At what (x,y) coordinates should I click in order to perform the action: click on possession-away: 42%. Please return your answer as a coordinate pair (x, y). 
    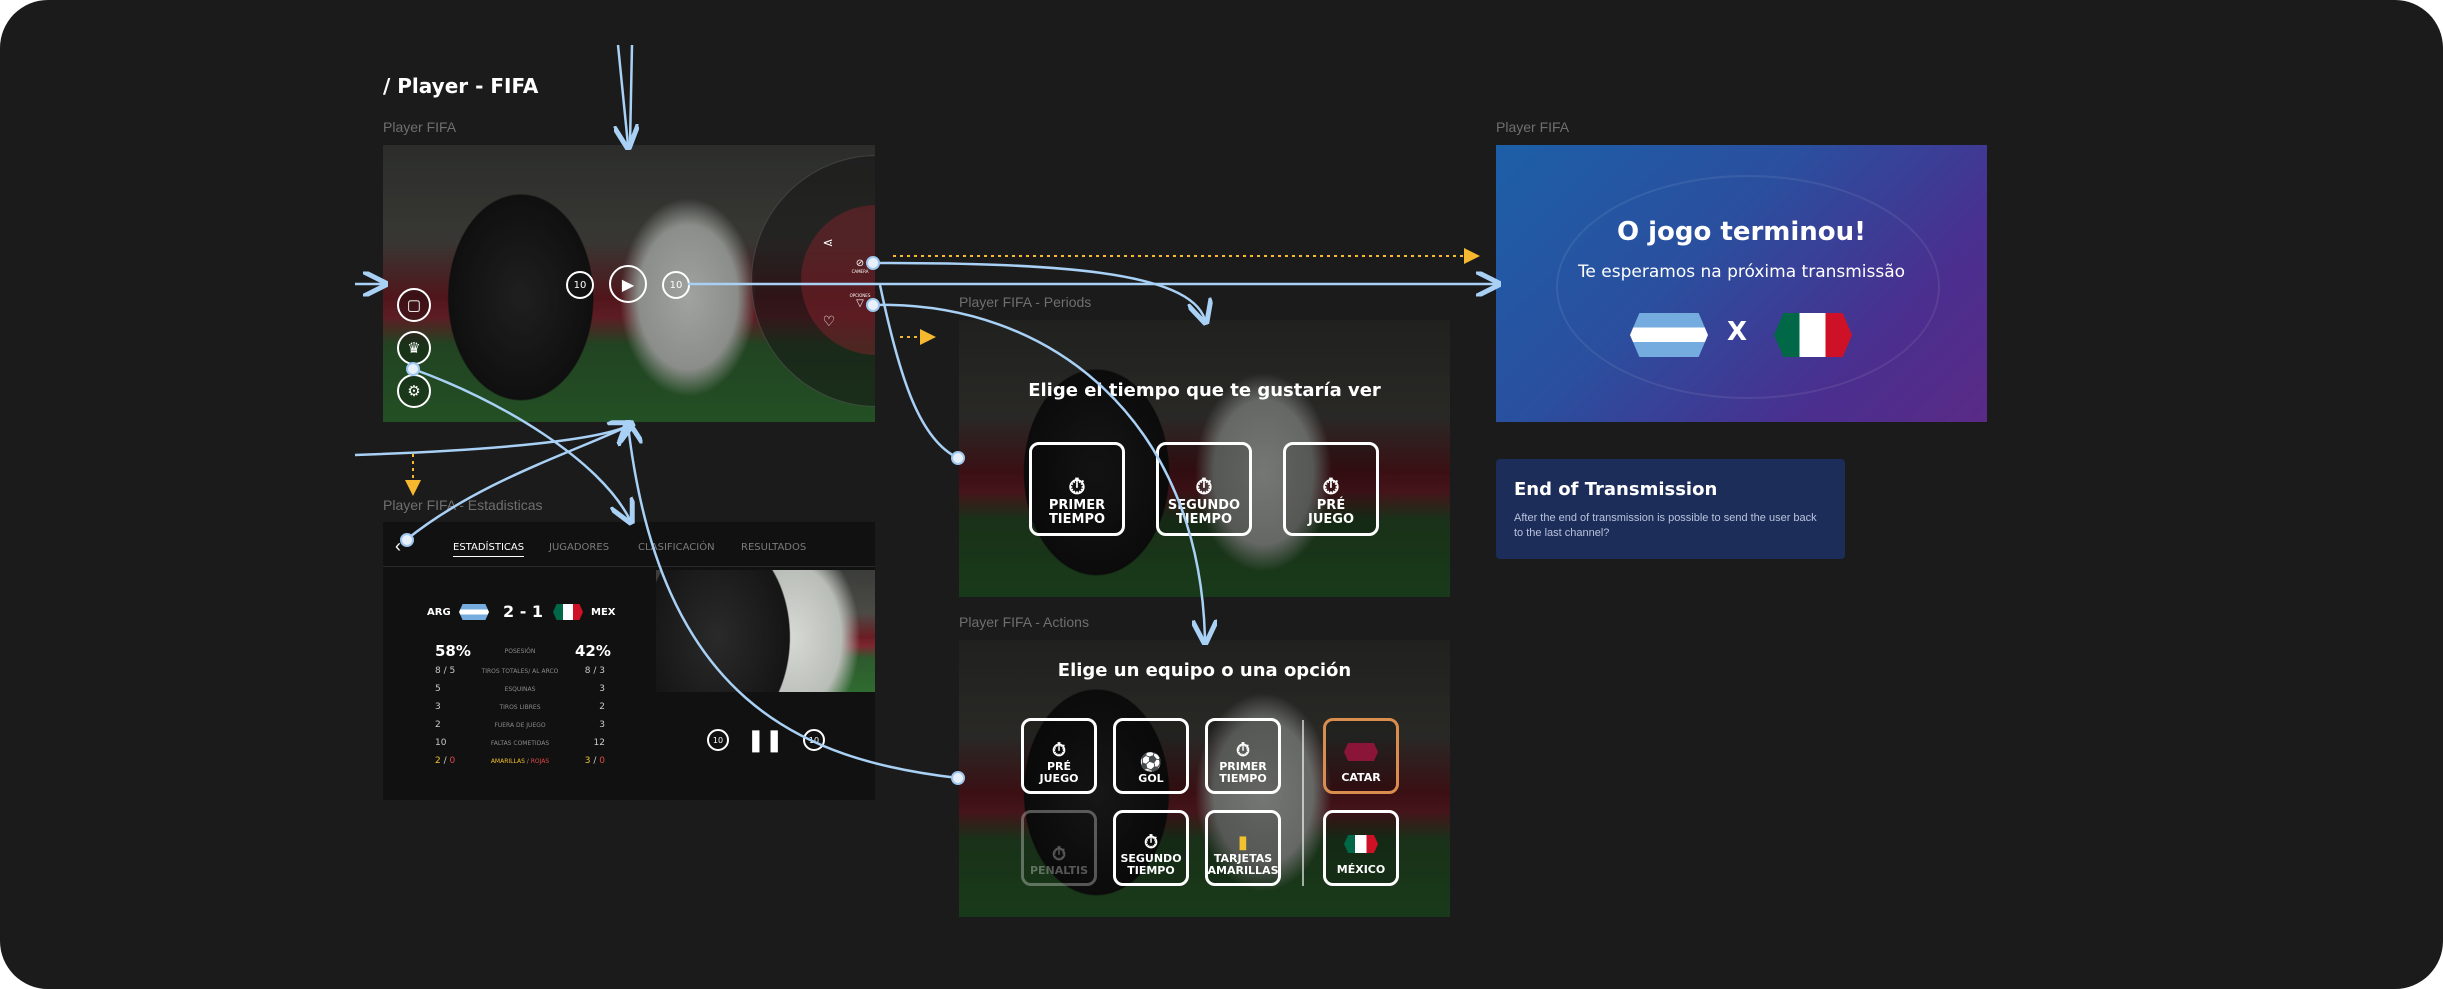
    Looking at the image, I should click on (593, 651).